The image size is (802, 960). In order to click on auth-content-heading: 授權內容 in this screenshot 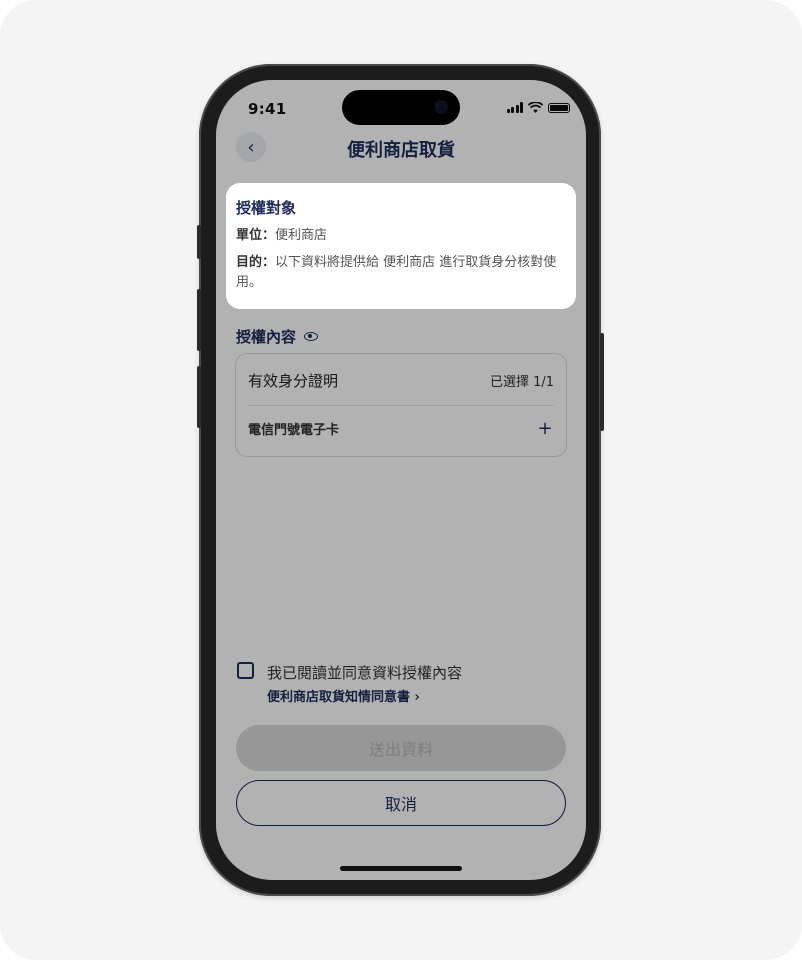, I will do `click(277, 336)`.